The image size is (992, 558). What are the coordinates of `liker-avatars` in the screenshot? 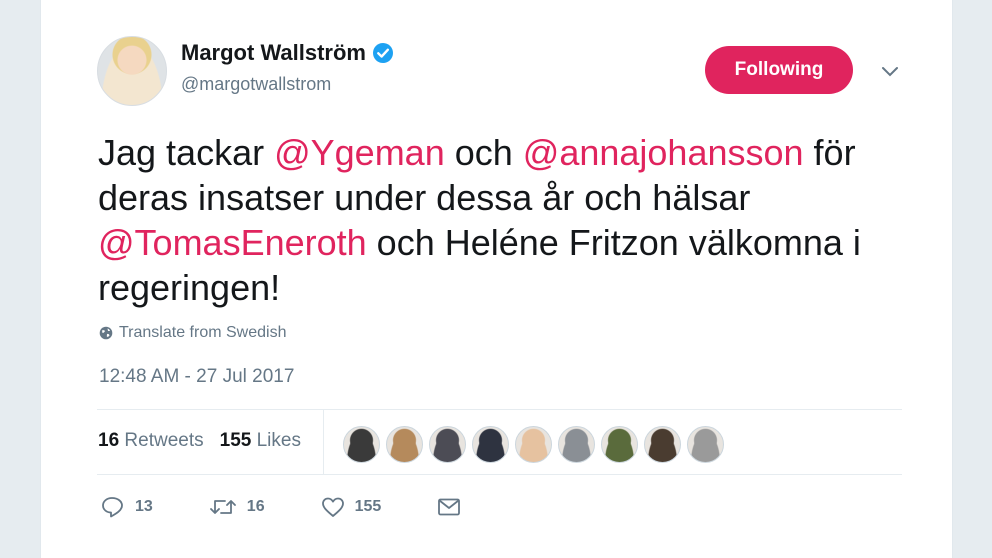 It's located at (533, 444).